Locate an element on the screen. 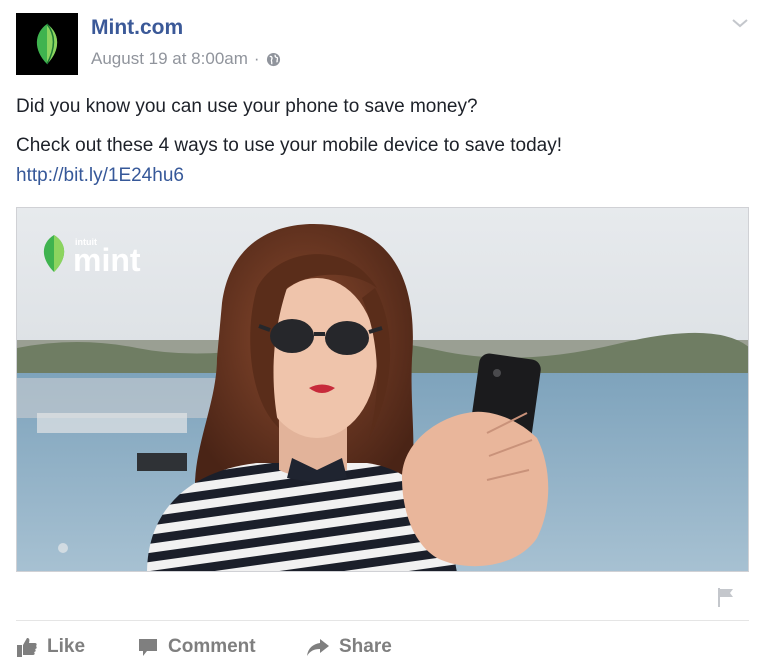 This screenshot has width=766, height=668. globe-icon is located at coordinates (273, 59).